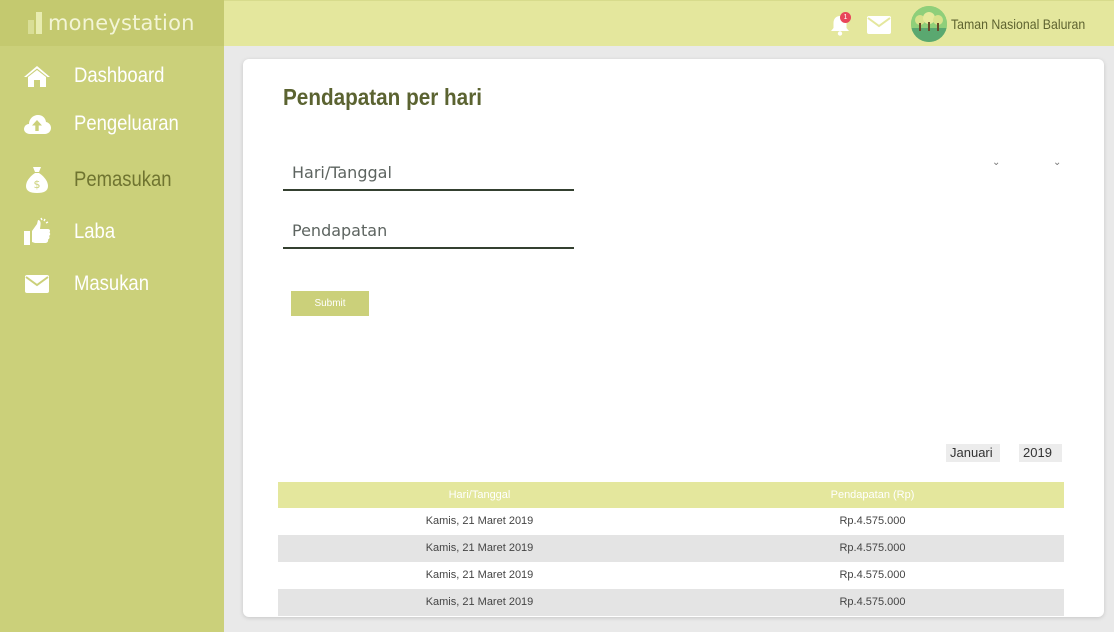  Describe the element at coordinates (929, 24) in the screenshot. I see `avatar` at that location.